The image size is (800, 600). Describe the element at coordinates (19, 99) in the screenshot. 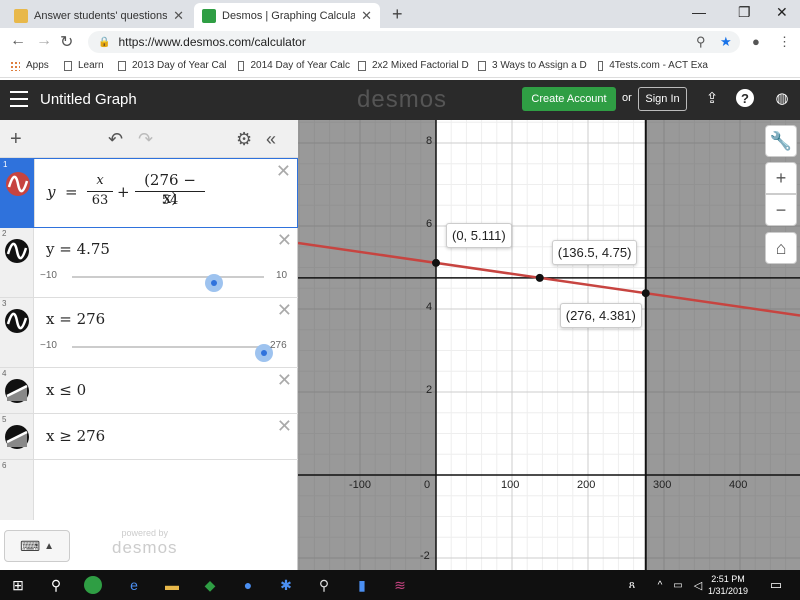

I see `hamburger-menu-icon` at that location.